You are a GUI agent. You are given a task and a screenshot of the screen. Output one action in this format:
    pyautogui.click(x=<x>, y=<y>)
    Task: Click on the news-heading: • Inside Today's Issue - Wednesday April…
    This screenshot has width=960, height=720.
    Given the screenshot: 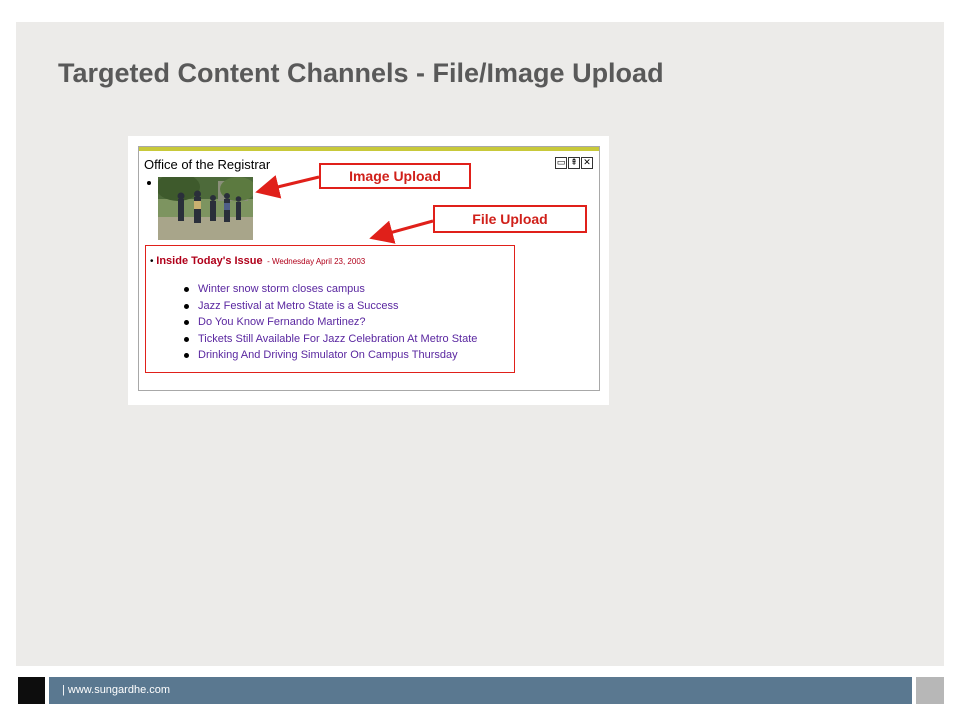 What is the action you would take?
    pyautogui.click(x=257, y=260)
    